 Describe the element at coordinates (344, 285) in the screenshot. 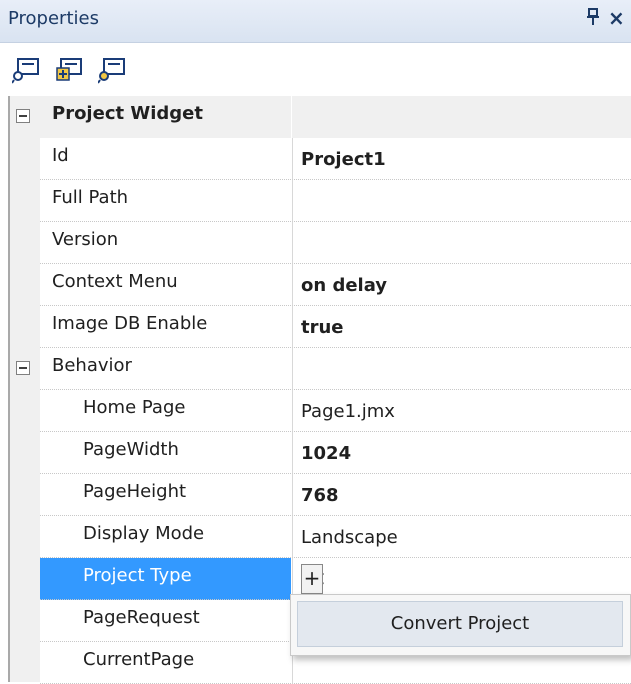

I see `property-value: on delay` at that location.